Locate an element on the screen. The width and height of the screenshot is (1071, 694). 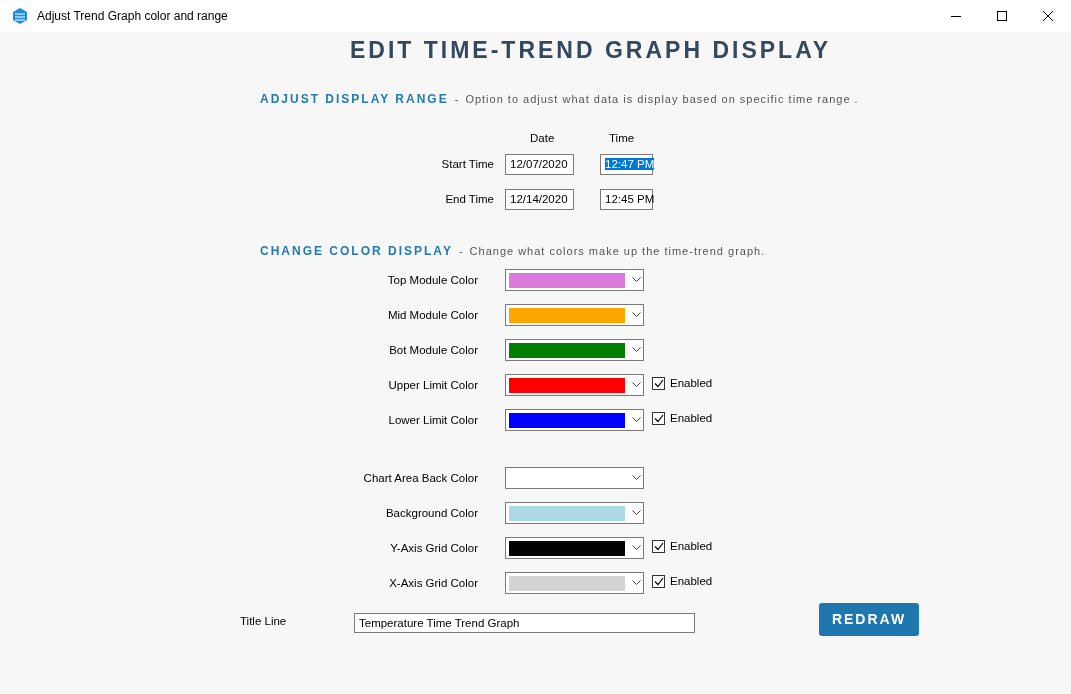
section-description: Option to adjust what data is display based on specific time range . is located at coordinates (662, 99).